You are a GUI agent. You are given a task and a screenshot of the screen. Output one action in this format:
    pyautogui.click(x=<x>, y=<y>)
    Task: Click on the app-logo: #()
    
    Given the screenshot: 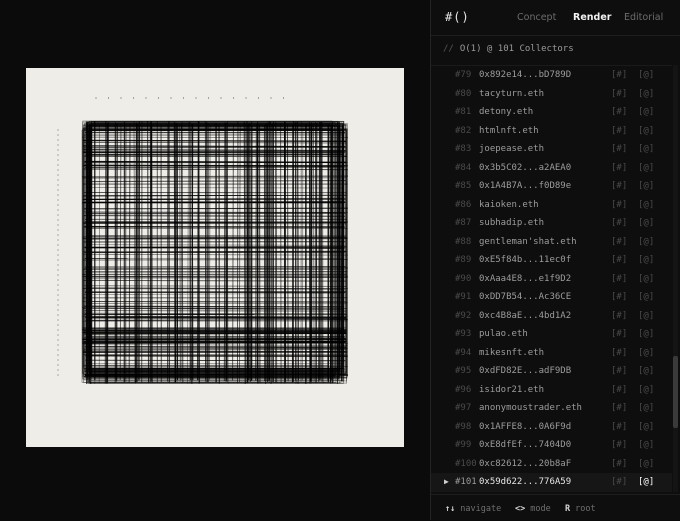 What is the action you would take?
    pyautogui.click(x=457, y=17)
    